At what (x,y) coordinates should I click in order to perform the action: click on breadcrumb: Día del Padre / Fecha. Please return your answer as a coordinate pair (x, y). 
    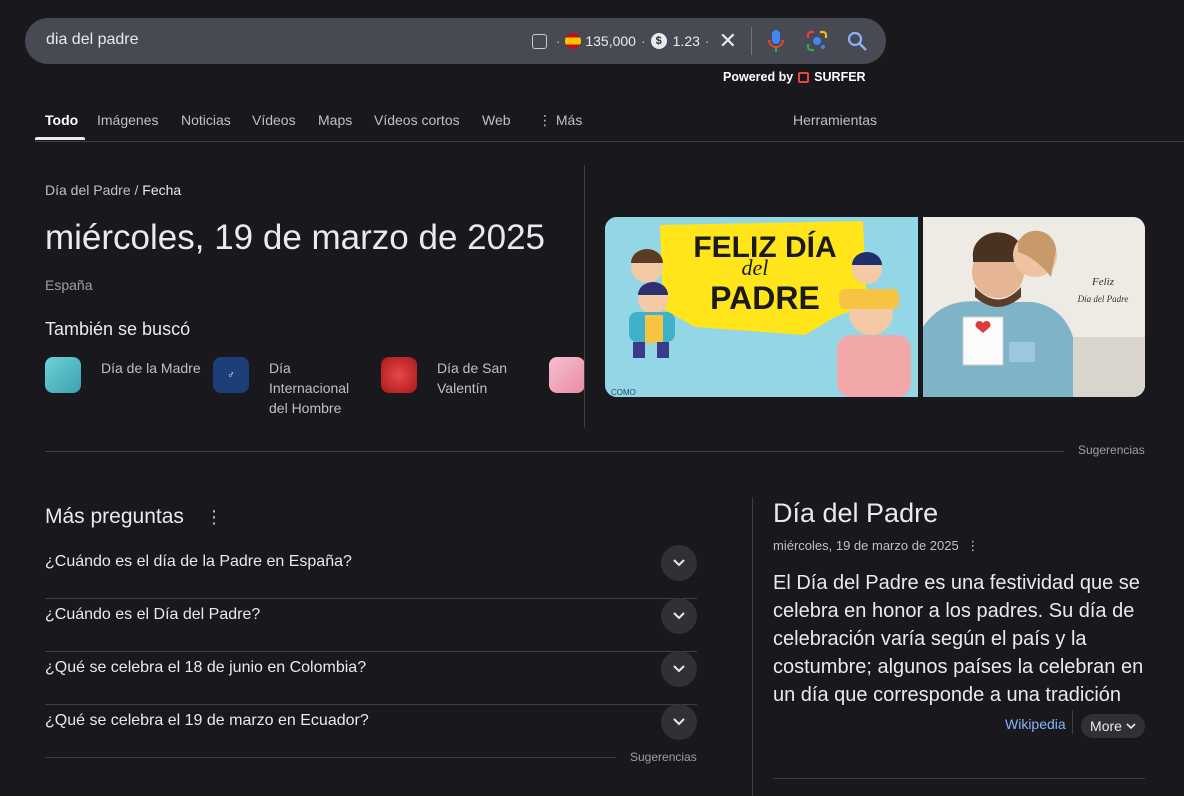
    Looking at the image, I should click on (113, 190).